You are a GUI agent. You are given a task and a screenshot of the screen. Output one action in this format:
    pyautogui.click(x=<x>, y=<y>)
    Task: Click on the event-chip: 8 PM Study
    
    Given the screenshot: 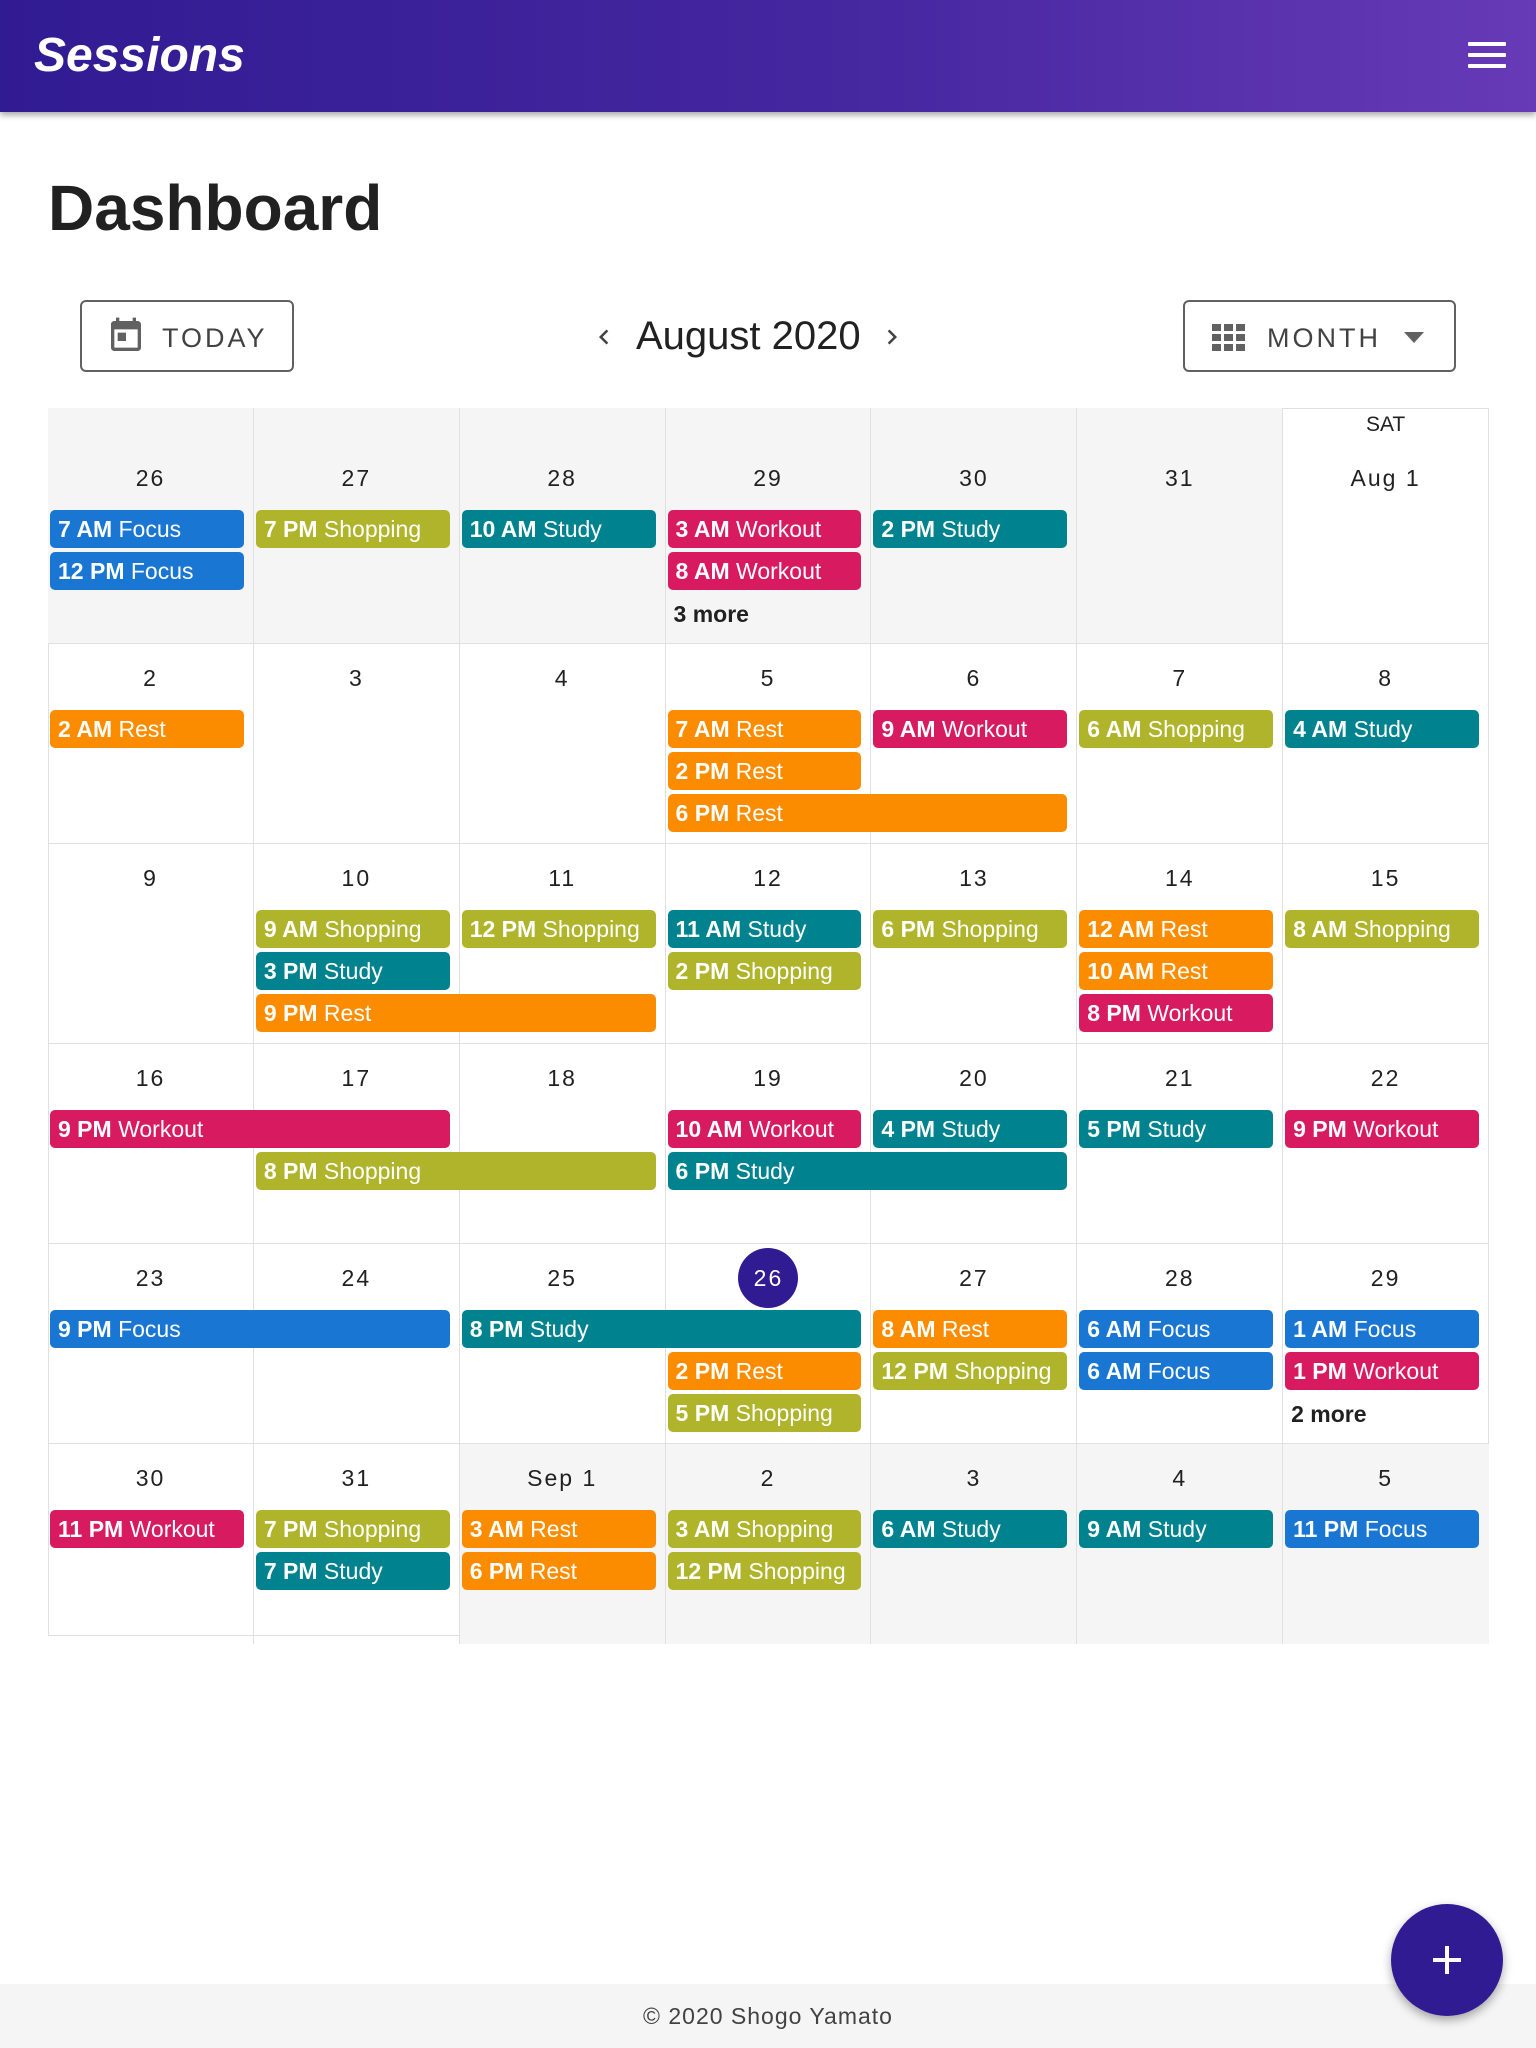 What is the action you would take?
    pyautogui.click(x=661, y=1329)
    